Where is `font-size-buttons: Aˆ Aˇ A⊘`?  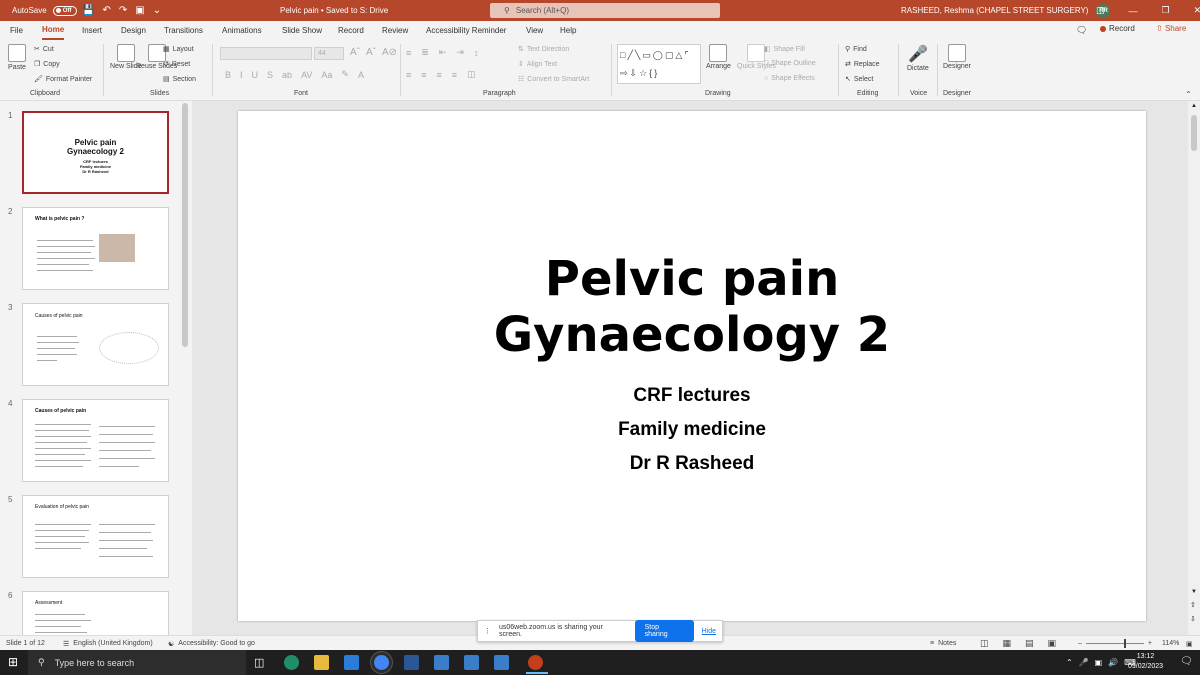
font-size-buttons: Aˆ Aˇ A⊘ is located at coordinates (373, 52).